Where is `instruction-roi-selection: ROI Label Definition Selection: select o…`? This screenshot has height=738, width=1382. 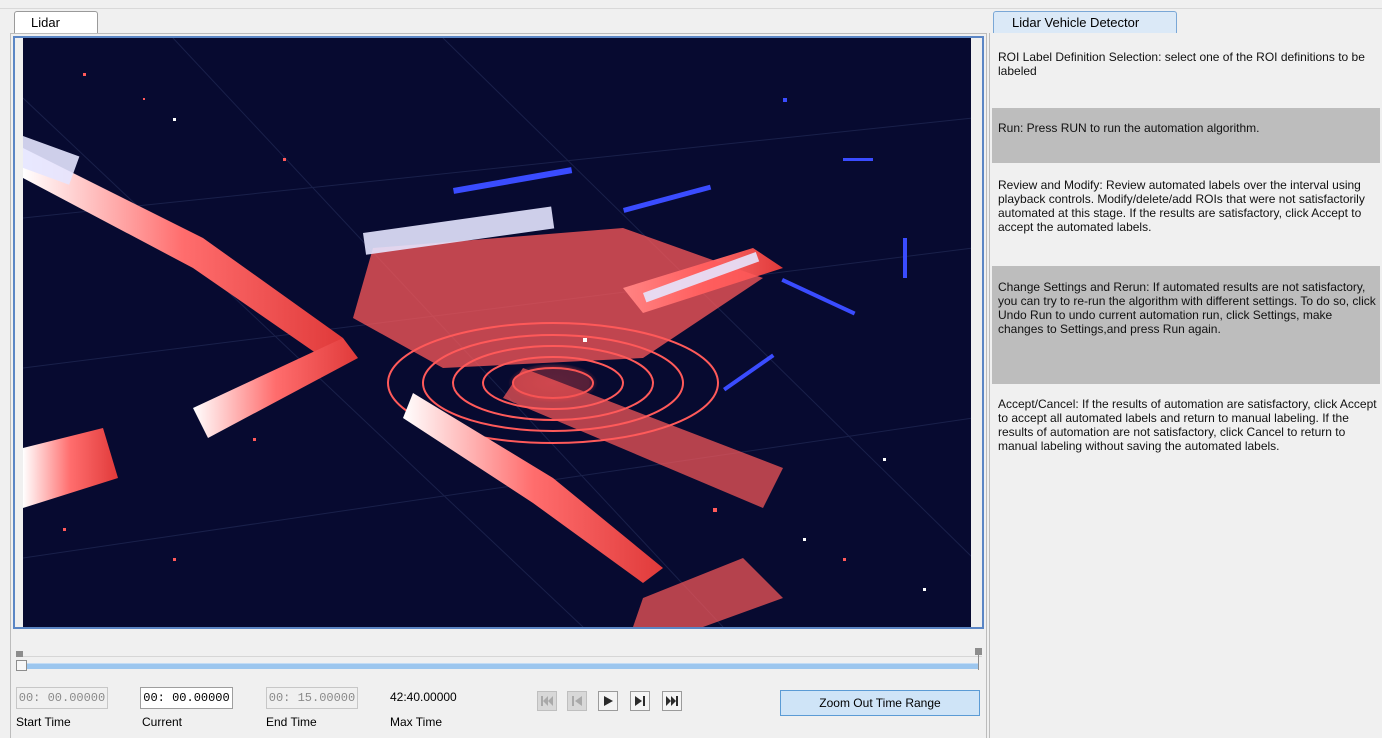
instruction-roi-selection: ROI Label Definition Selection: select o… is located at coordinates (1181, 64).